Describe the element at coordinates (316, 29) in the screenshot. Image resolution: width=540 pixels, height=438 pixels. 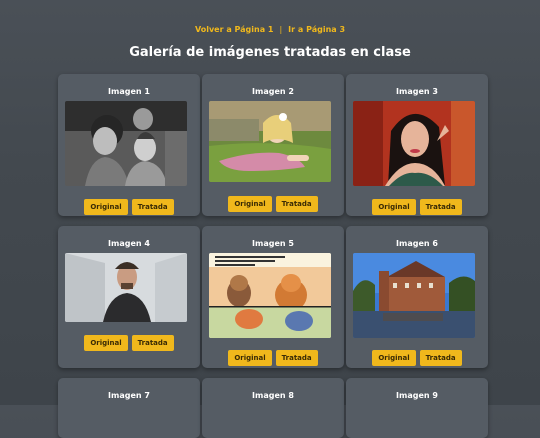
I see `go-to-page-3-link: Ir a Página 3` at that location.